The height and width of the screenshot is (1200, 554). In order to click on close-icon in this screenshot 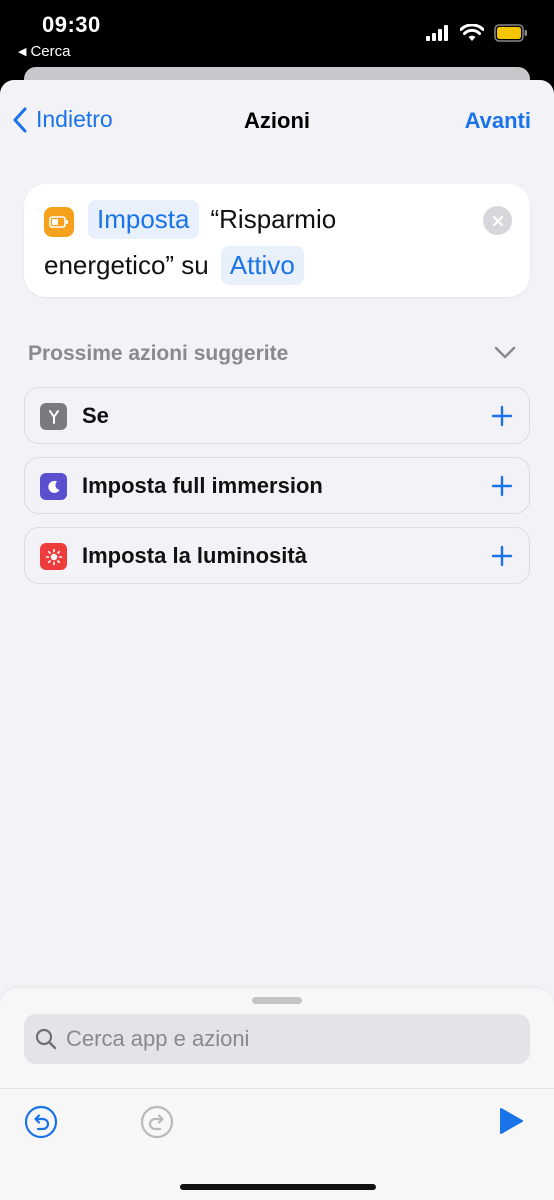, I will do `click(497, 220)`.